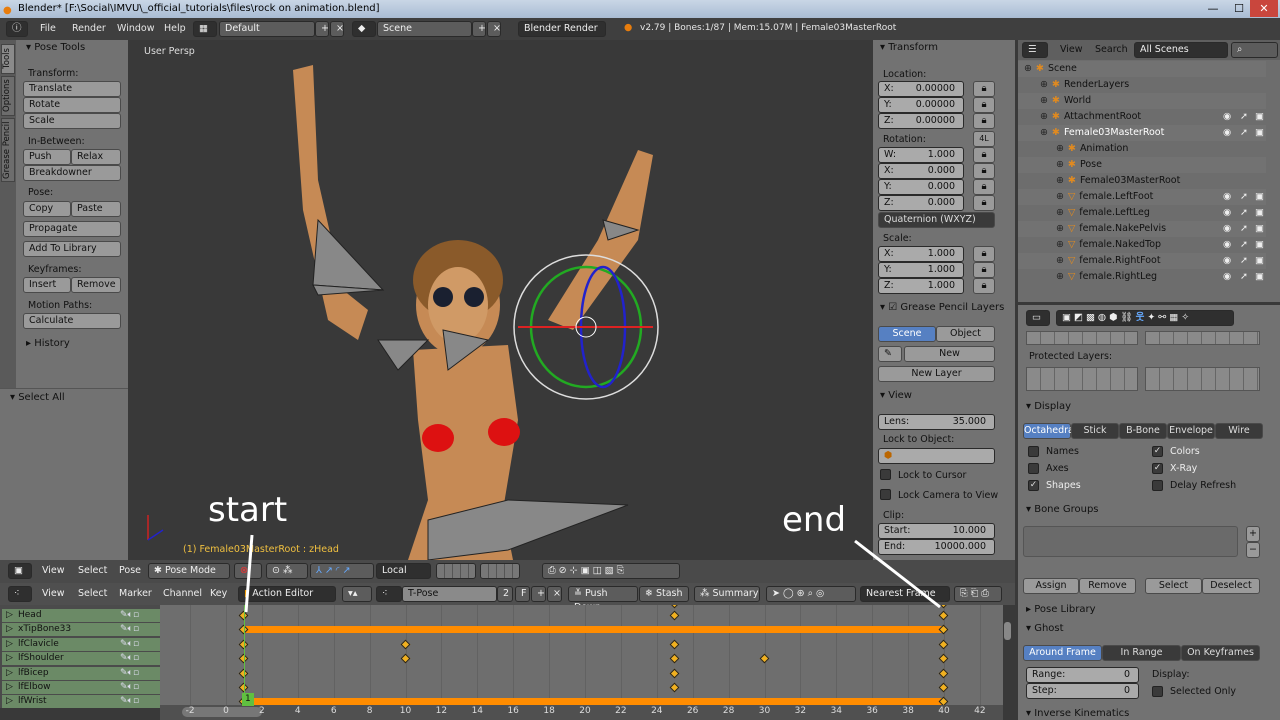 The width and height of the screenshot is (1280, 720). Describe the element at coordinates (1157, 485) in the screenshot. I see `checkbox-delay-refresh` at that location.